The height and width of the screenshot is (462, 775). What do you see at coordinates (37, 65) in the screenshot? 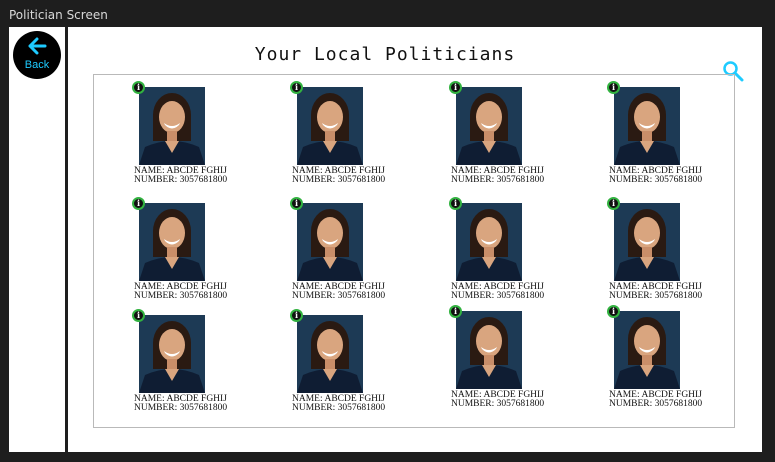
I see `back-label: Back` at bounding box center [37, 65].